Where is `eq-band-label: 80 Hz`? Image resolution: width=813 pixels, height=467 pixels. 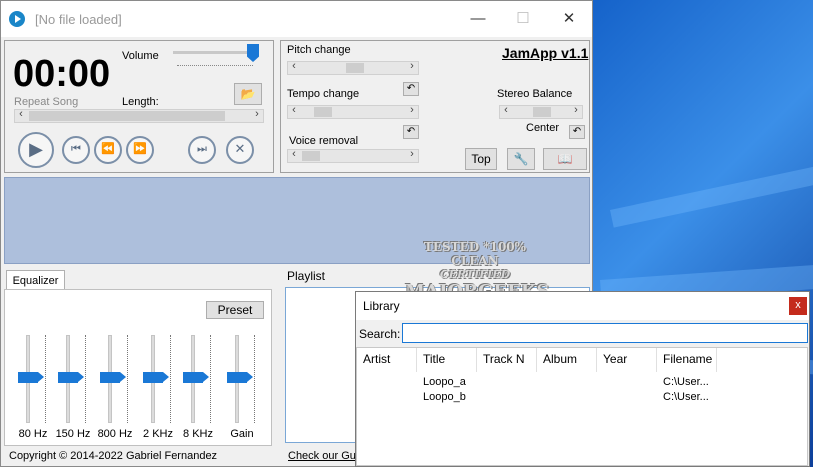
eq-band-label: 80 Hz is located at coordinates (33, 434).